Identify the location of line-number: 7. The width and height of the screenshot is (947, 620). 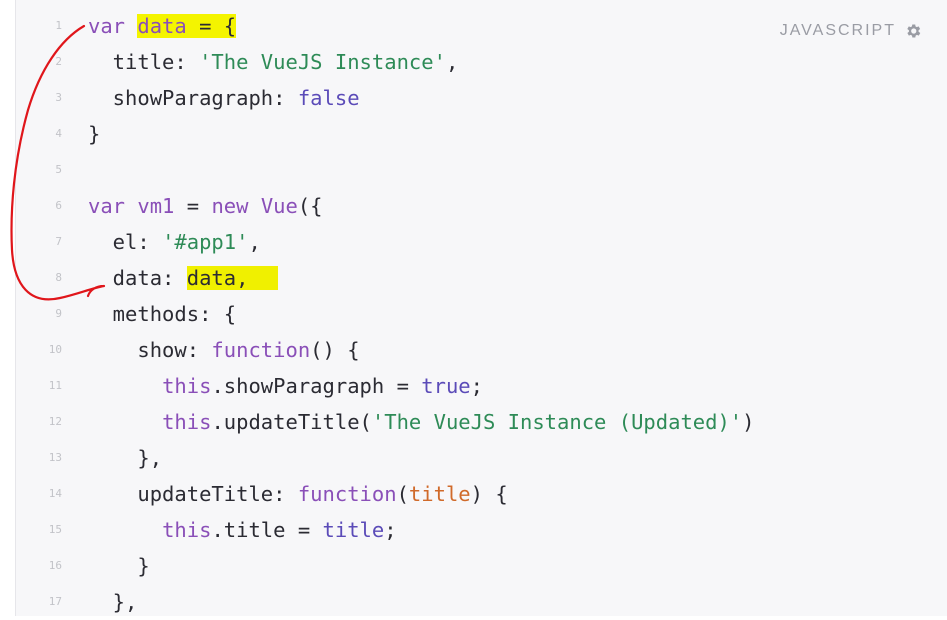
(58, 241).